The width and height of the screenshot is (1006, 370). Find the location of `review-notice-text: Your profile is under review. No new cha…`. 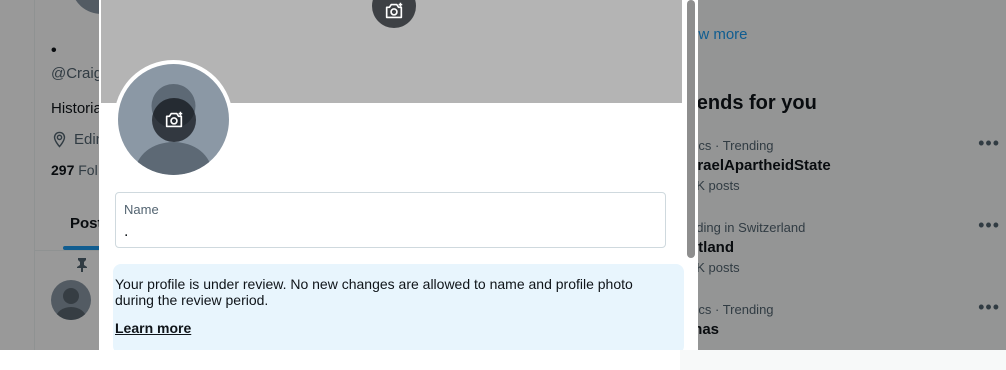

review-notice-text: Your profile is under review. No new cha… is located at coordinates (374, 292).